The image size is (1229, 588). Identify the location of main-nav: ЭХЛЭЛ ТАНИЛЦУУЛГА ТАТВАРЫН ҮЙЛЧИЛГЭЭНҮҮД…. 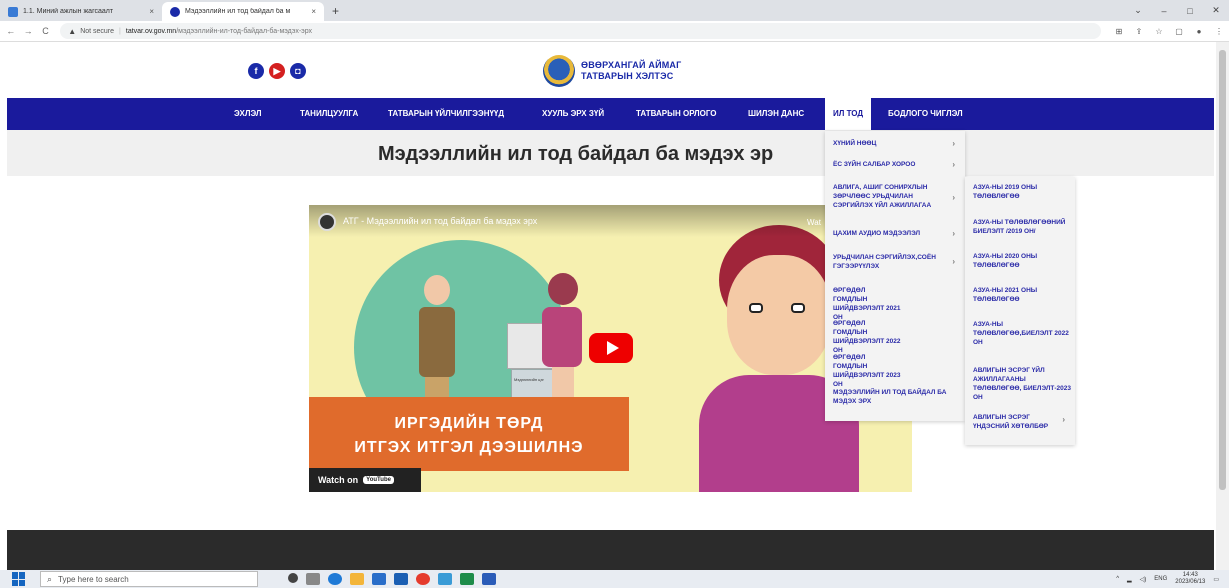
(610, 114).